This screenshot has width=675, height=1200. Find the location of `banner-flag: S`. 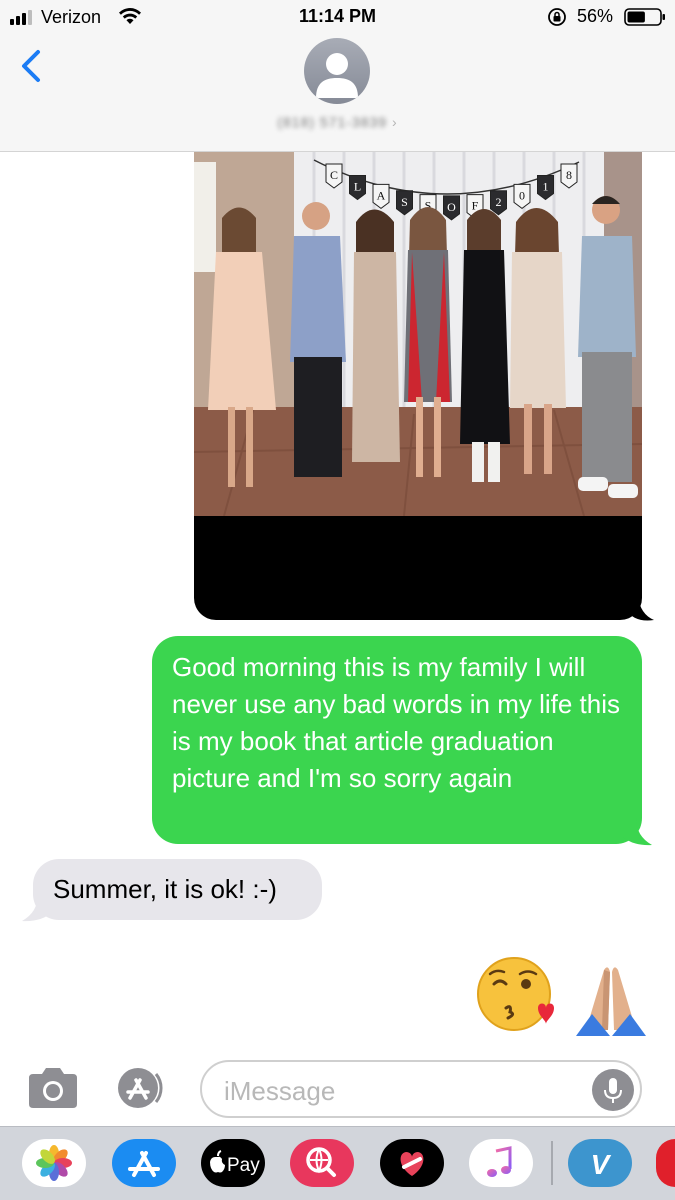

banner-flag: S is located at coordinates (404, 203).